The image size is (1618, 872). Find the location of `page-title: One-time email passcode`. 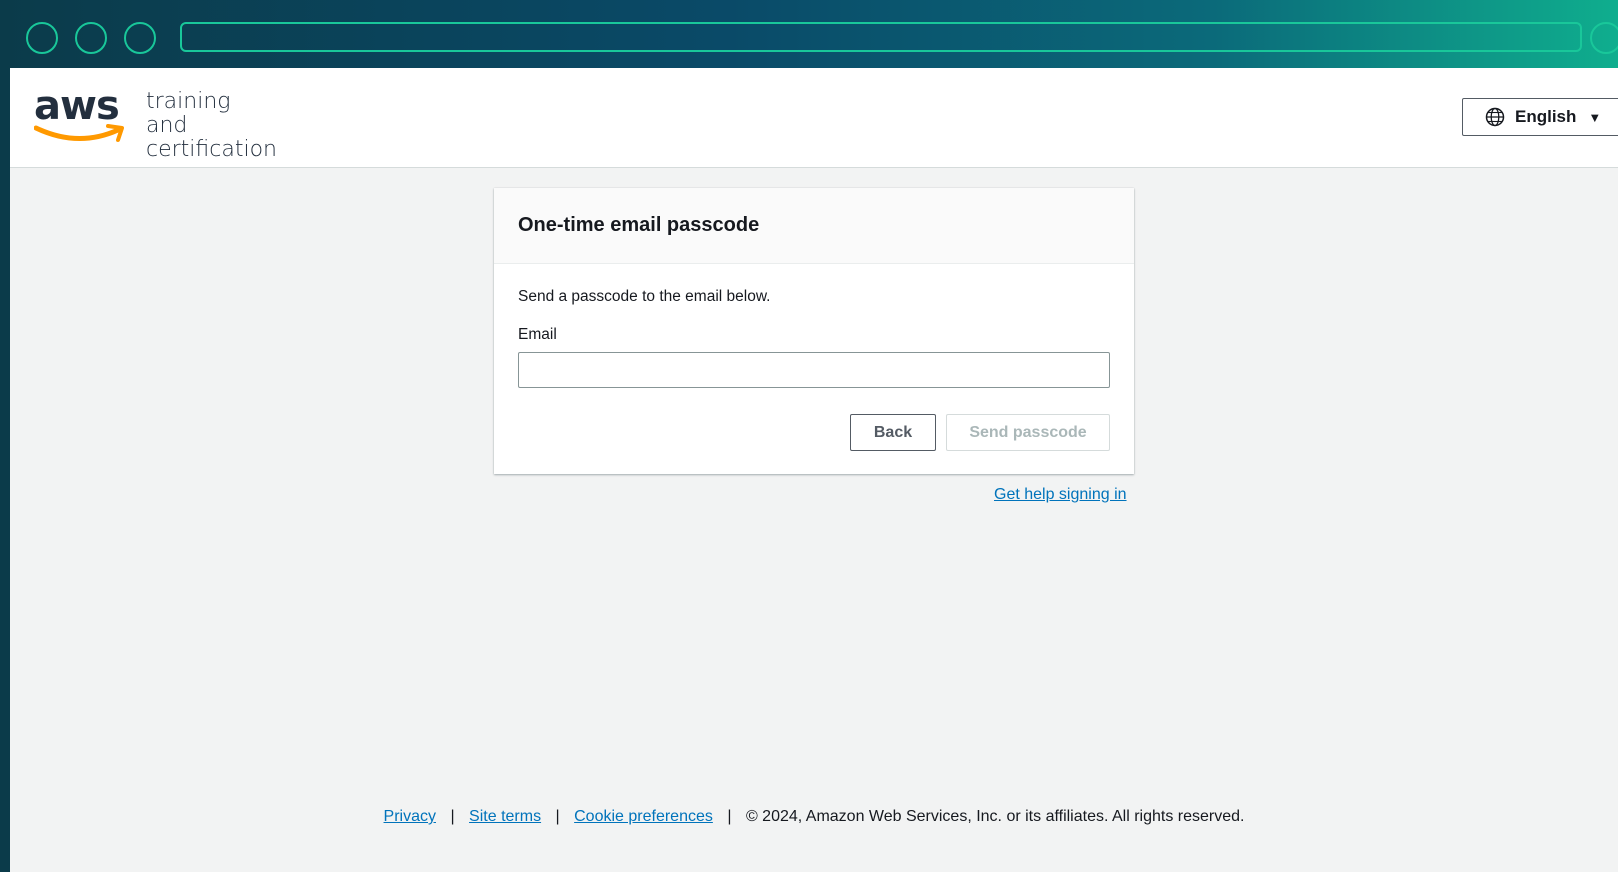

page-title: One-time email passcode is located at coordinates (639, 225).